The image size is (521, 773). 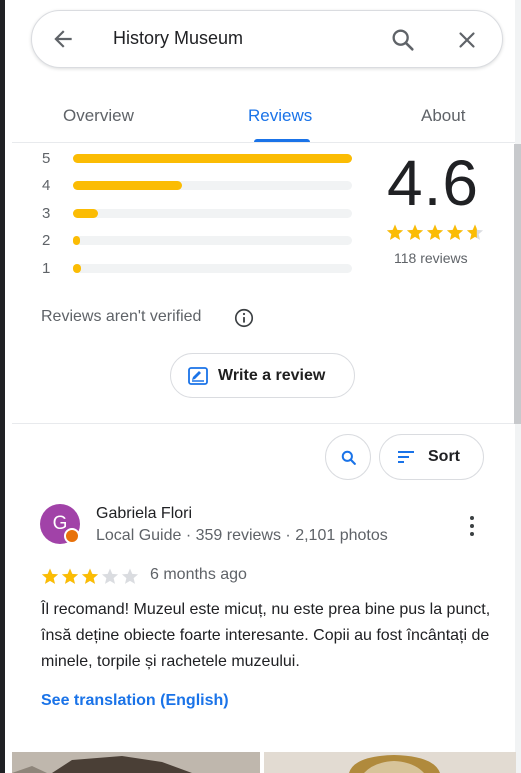 What do you see at coordinates (63, 39) in the screenshot?
I see `arrow-back-icon` at bounding box center [63, 39].